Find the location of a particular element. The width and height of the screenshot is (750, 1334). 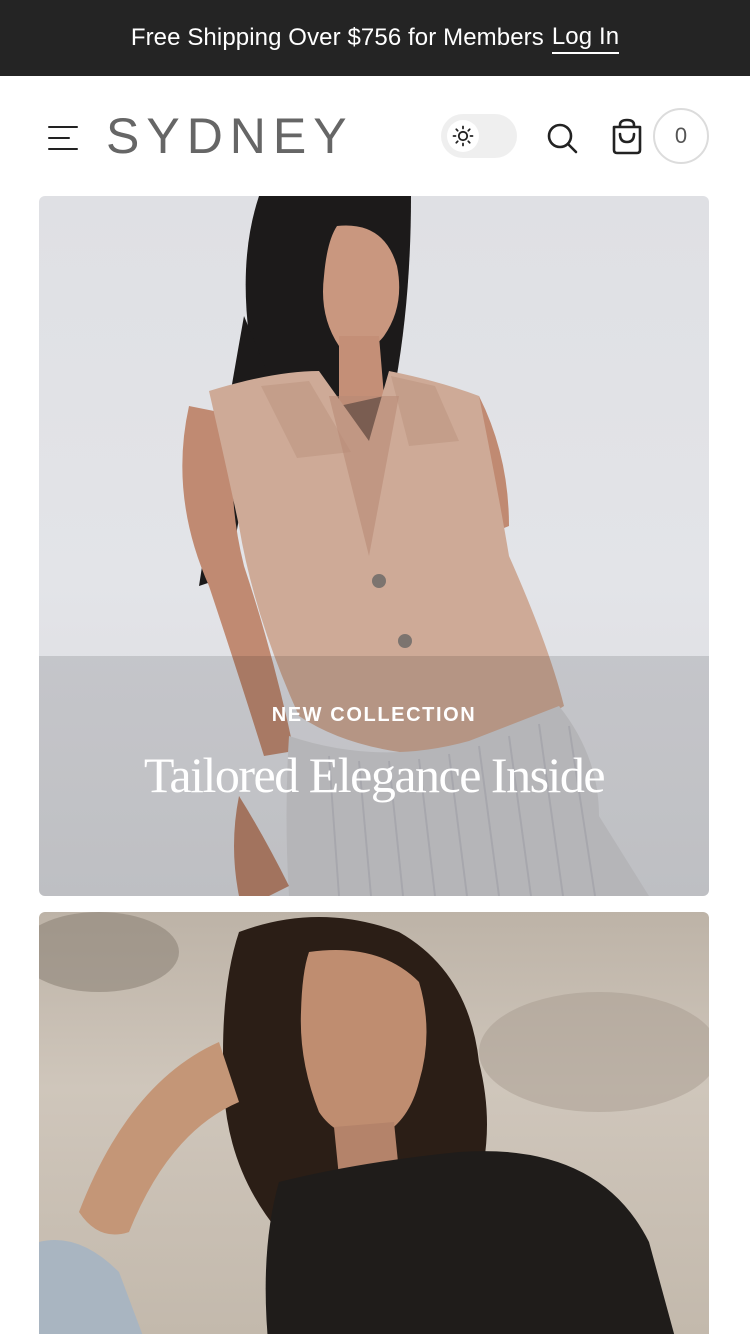

cart-count-badge: 0 is located at coordinates (681, 136).